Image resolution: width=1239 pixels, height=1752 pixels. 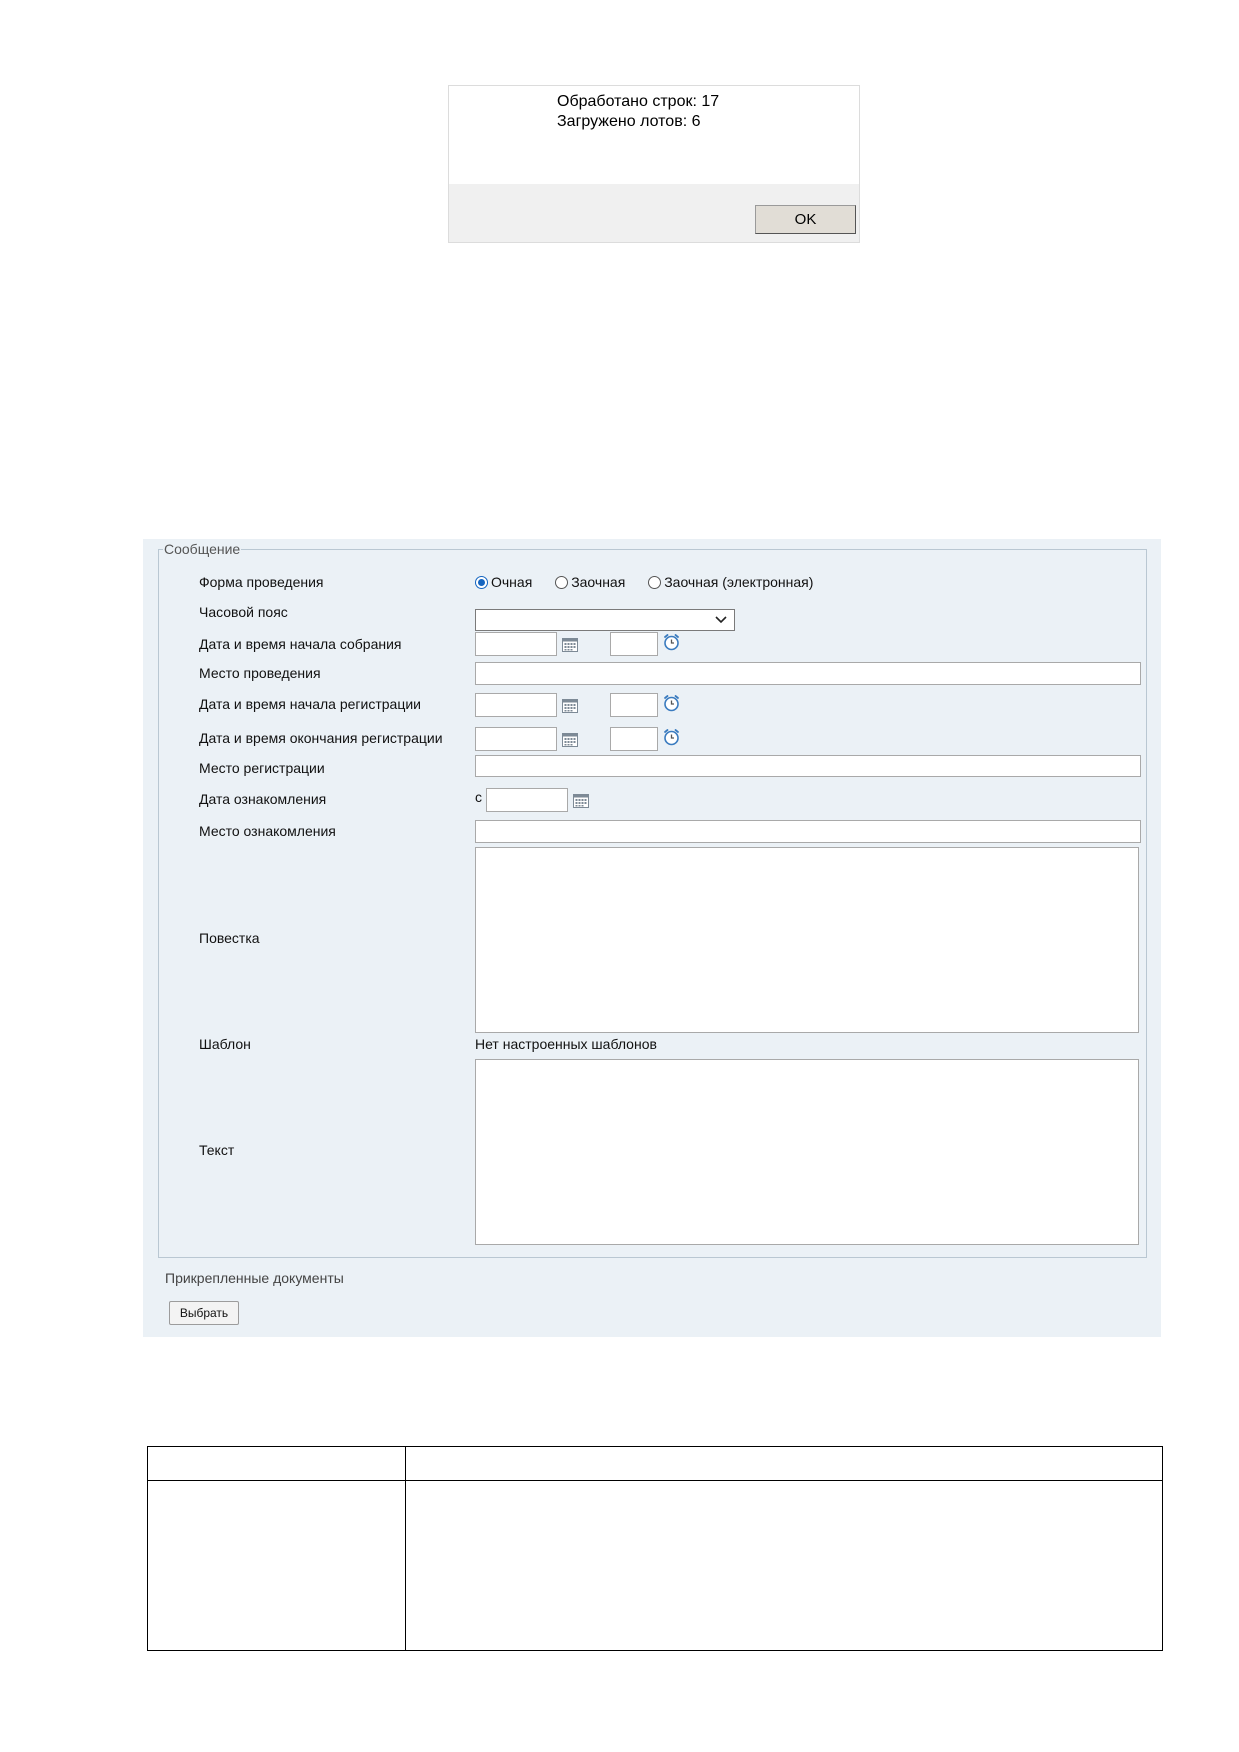 I want to click on radio-absentee, so click(x=562, y=582).